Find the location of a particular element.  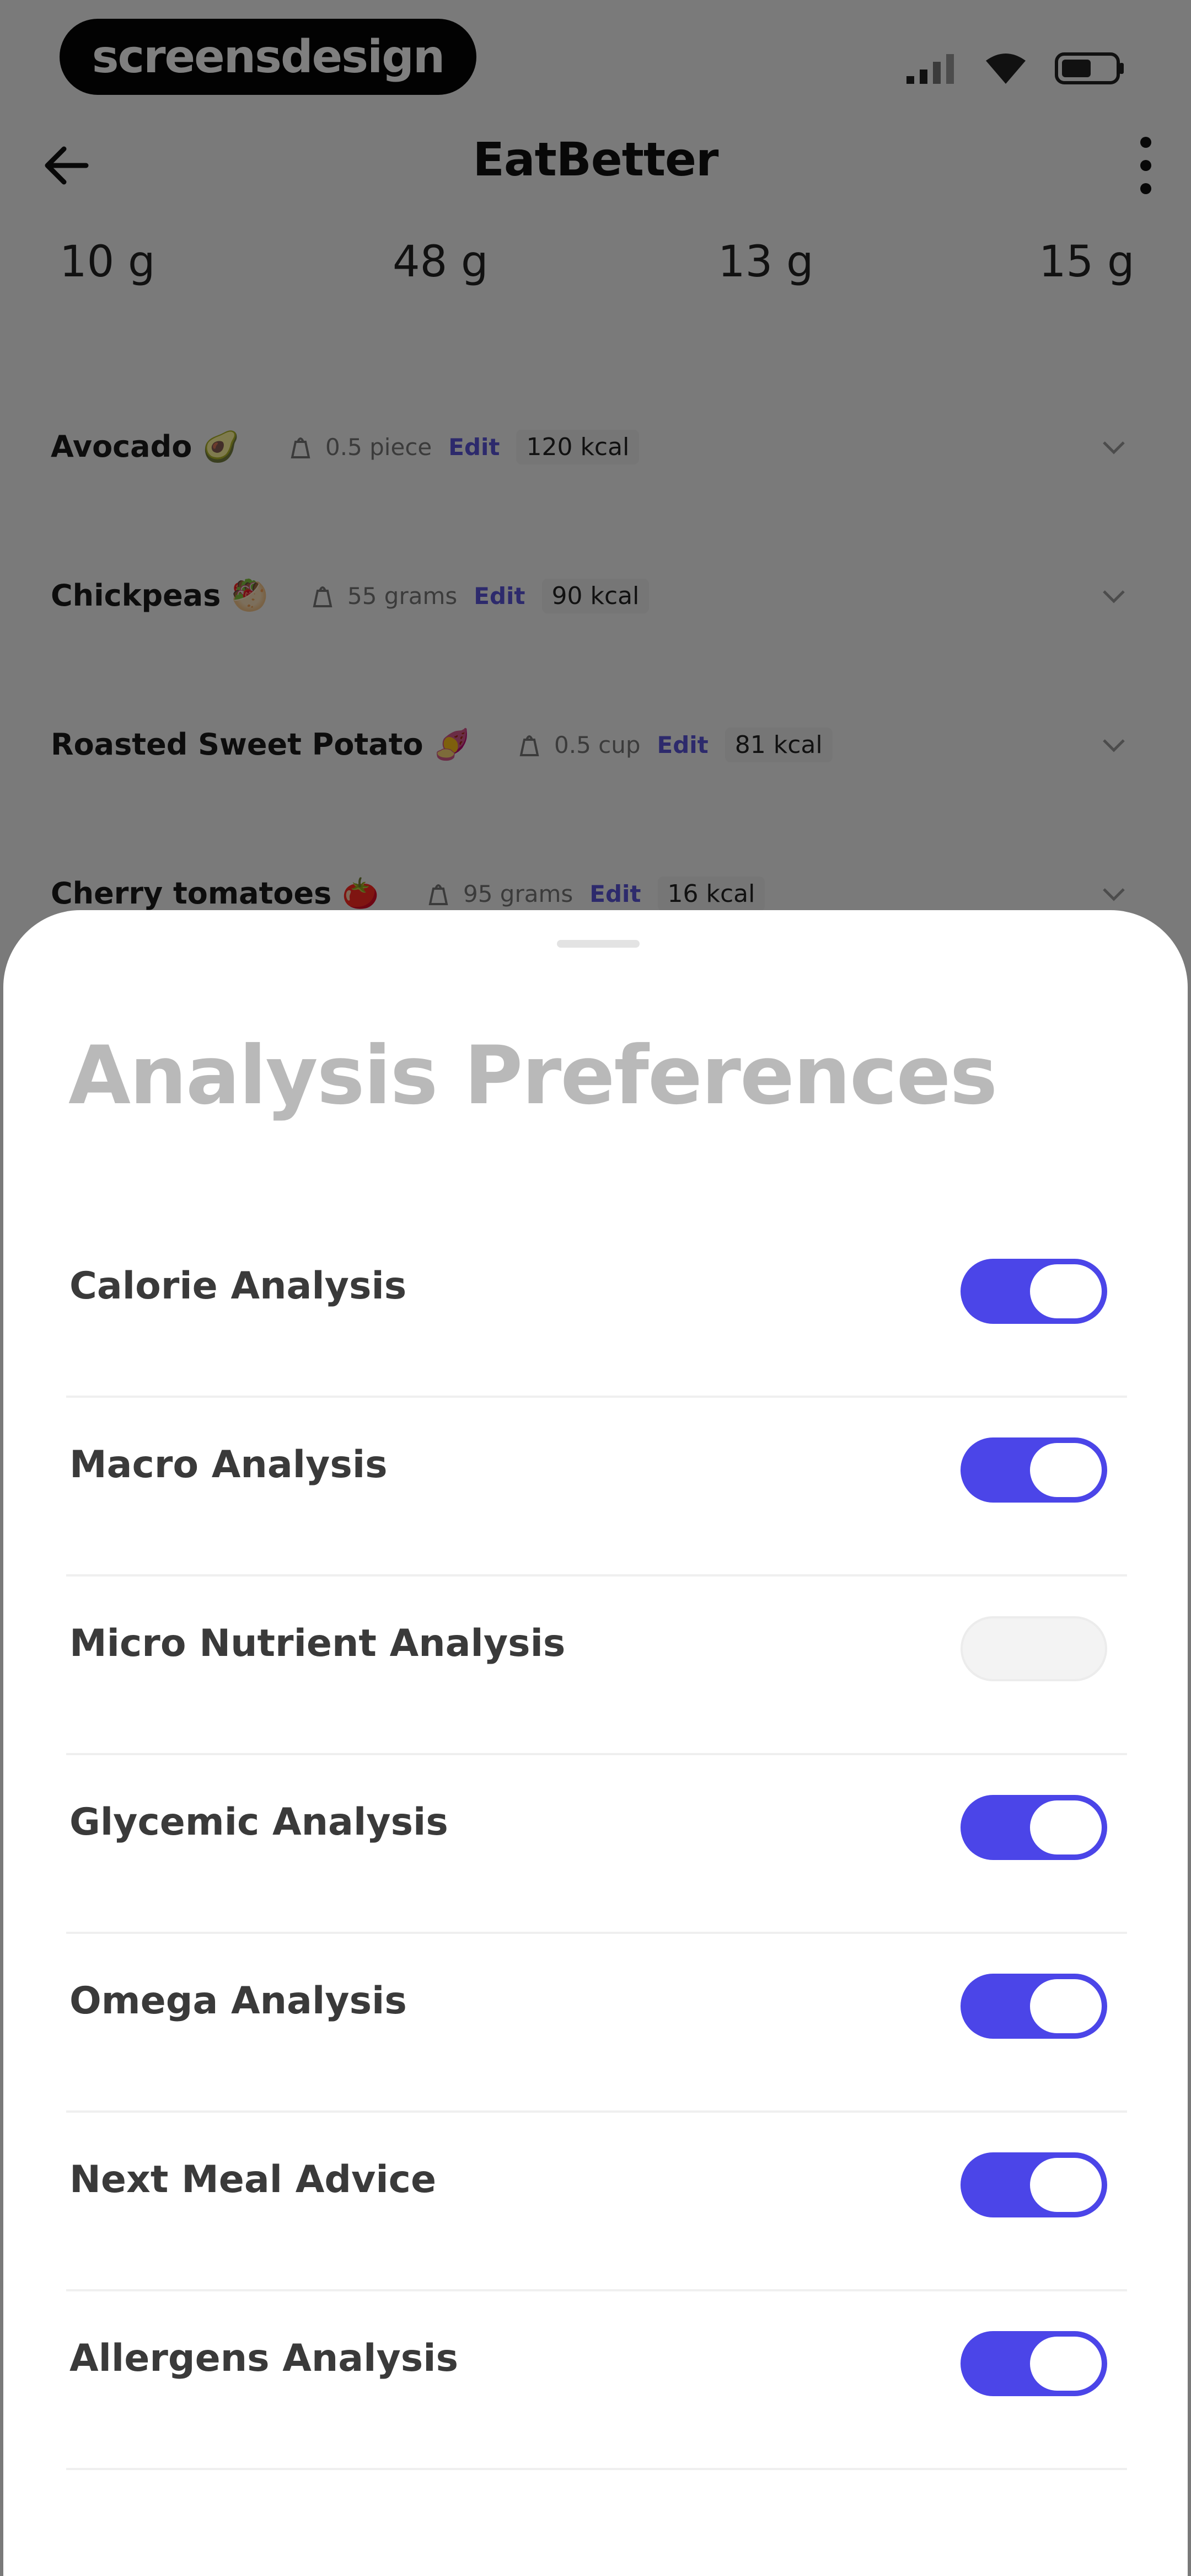

allergens-analysis-toggle is located at coordinates (1034, 2363).